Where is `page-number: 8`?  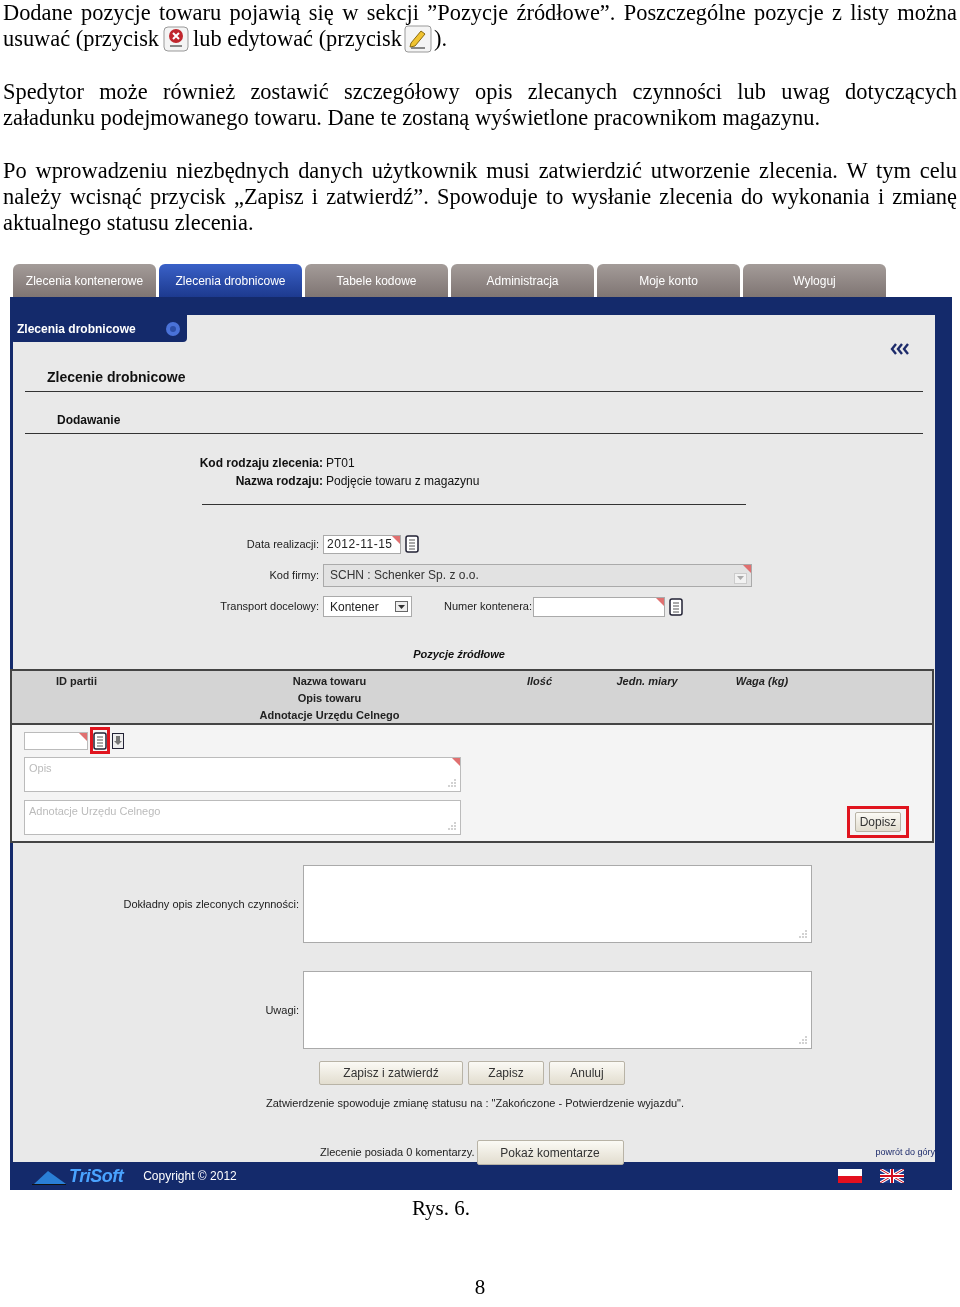
page-number: 8 is located at coordinates (480, 1286).